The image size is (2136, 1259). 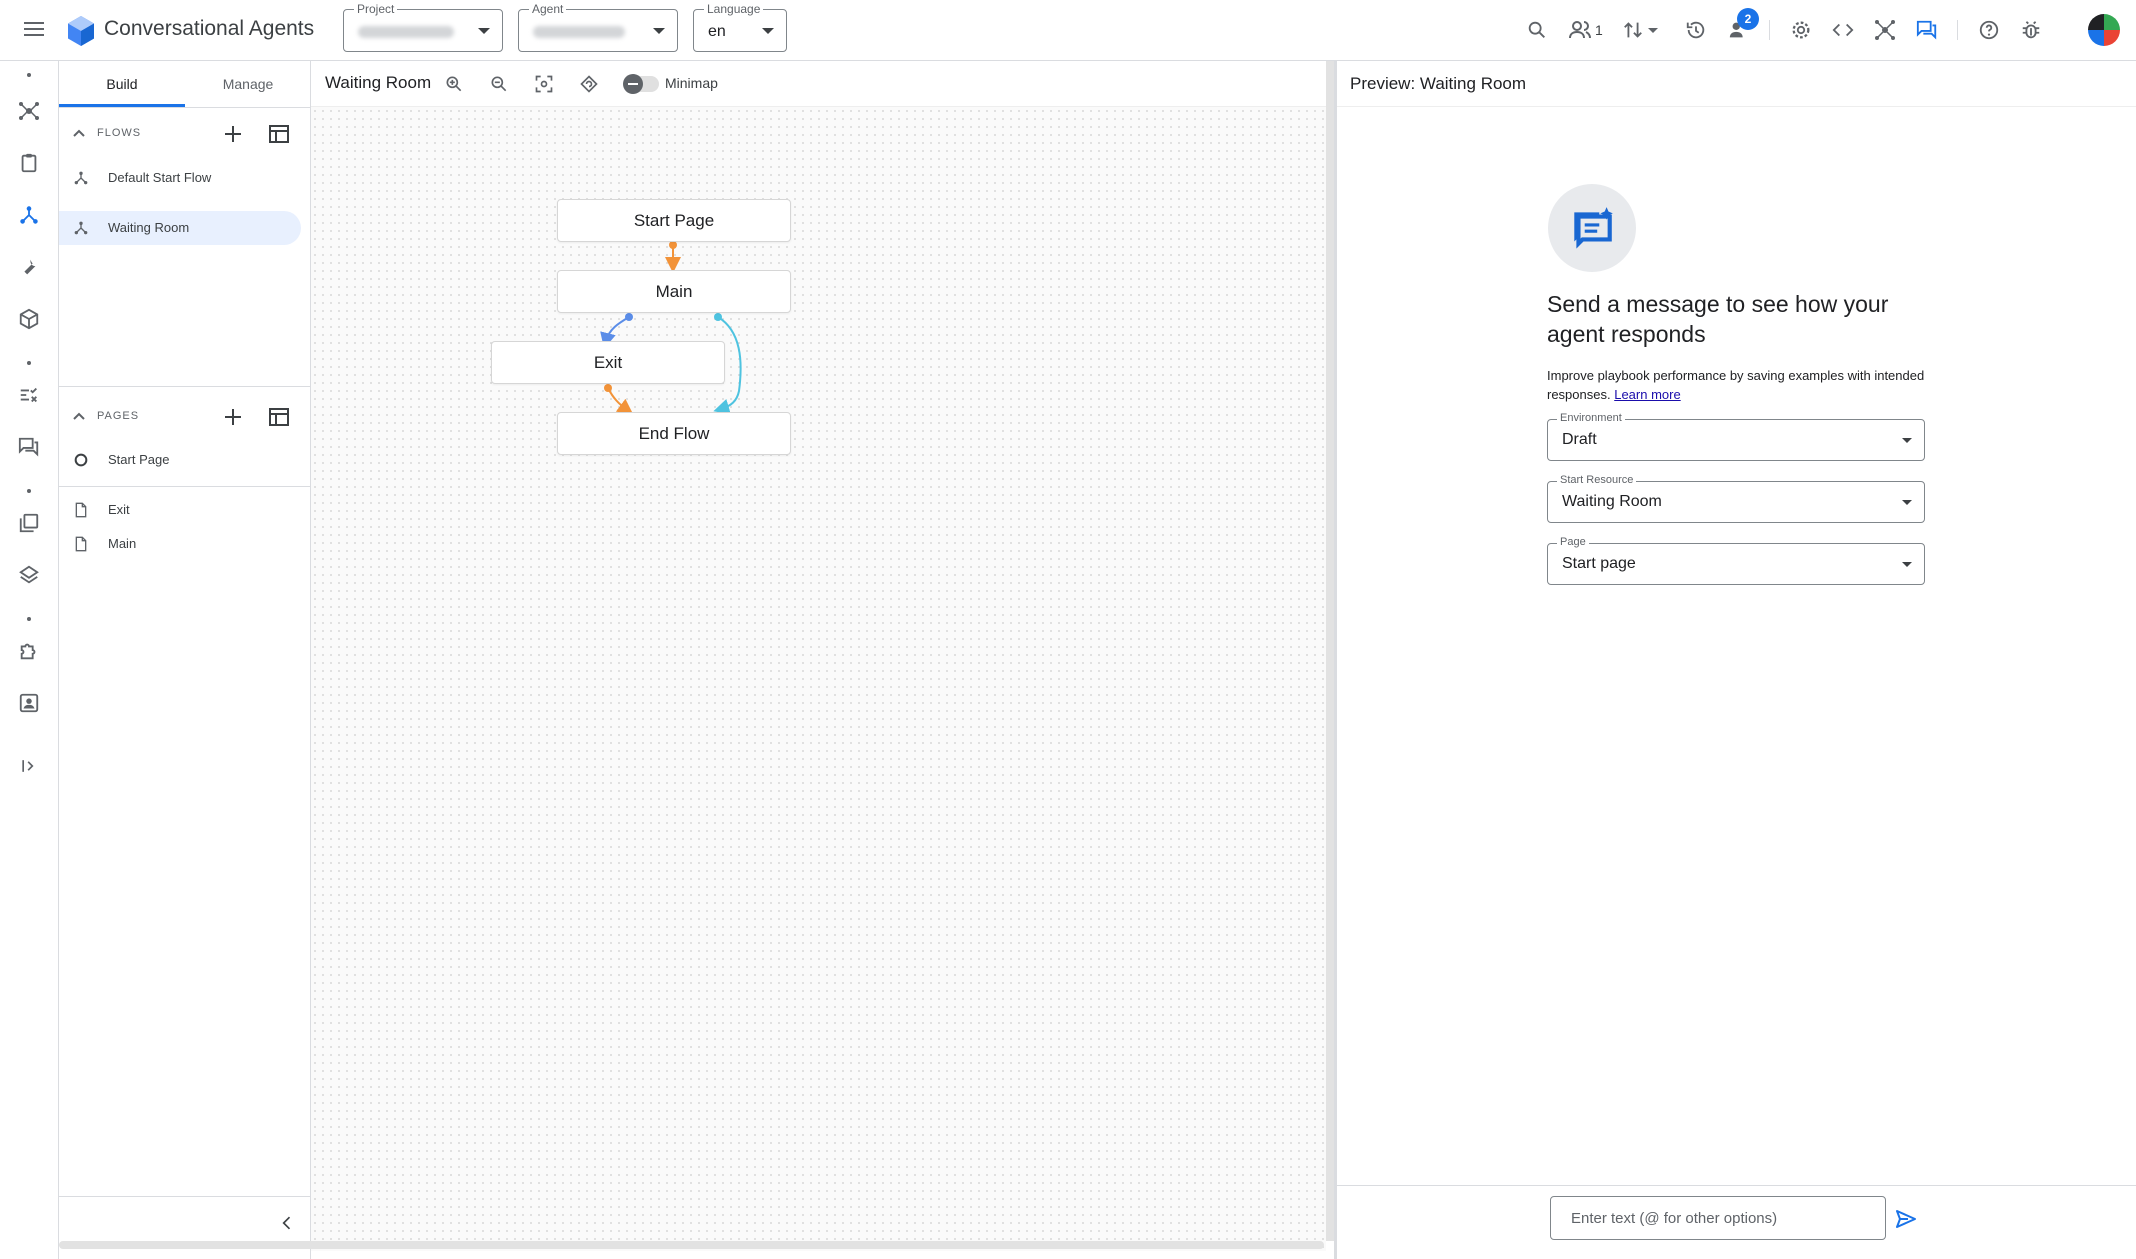 What do you see at coordinates (548, 9) in the screenshot?
I see `agent-selector-label: Agent` at bounding box center [548, 9].